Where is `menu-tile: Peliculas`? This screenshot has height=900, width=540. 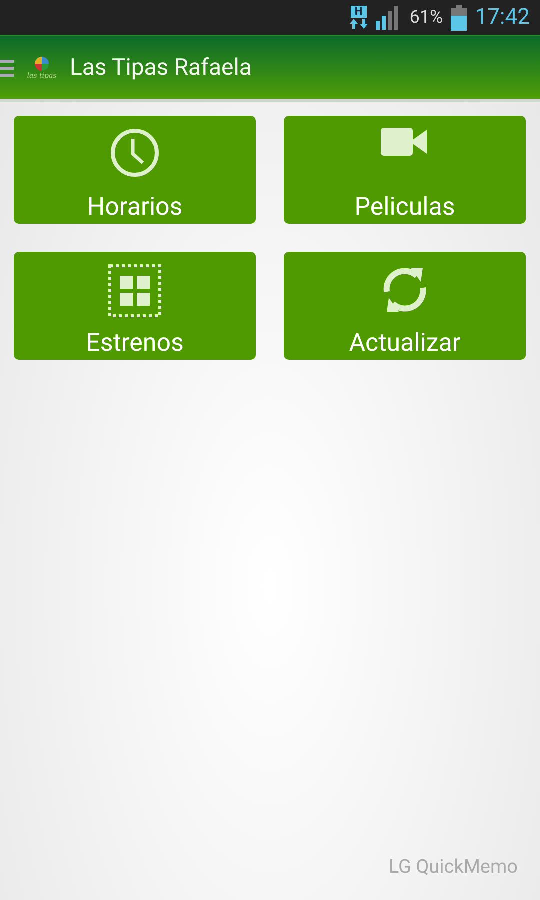
menu-tile: Peliculas is located at coordinates (405, 170).